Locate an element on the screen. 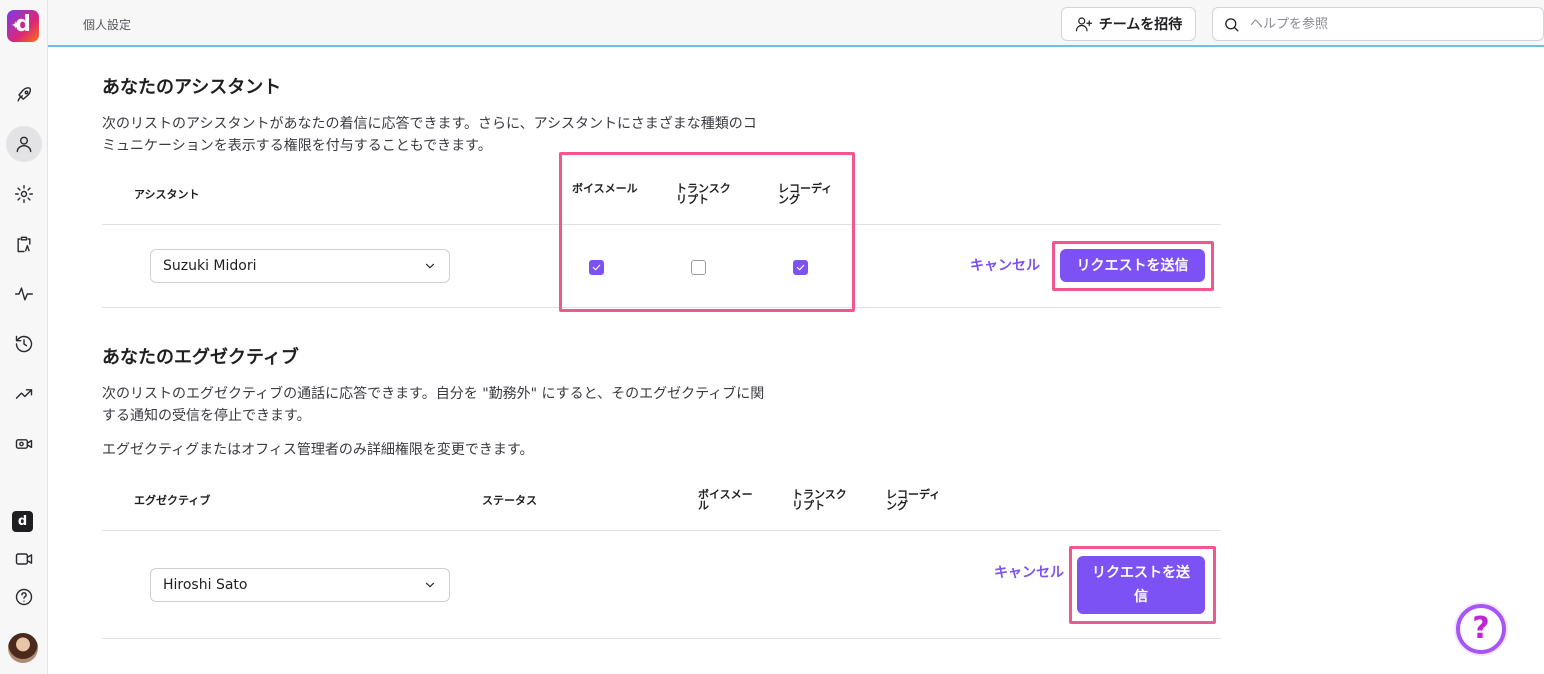  col-executive: エグゼクティブ is located at coordinates (172, 500).